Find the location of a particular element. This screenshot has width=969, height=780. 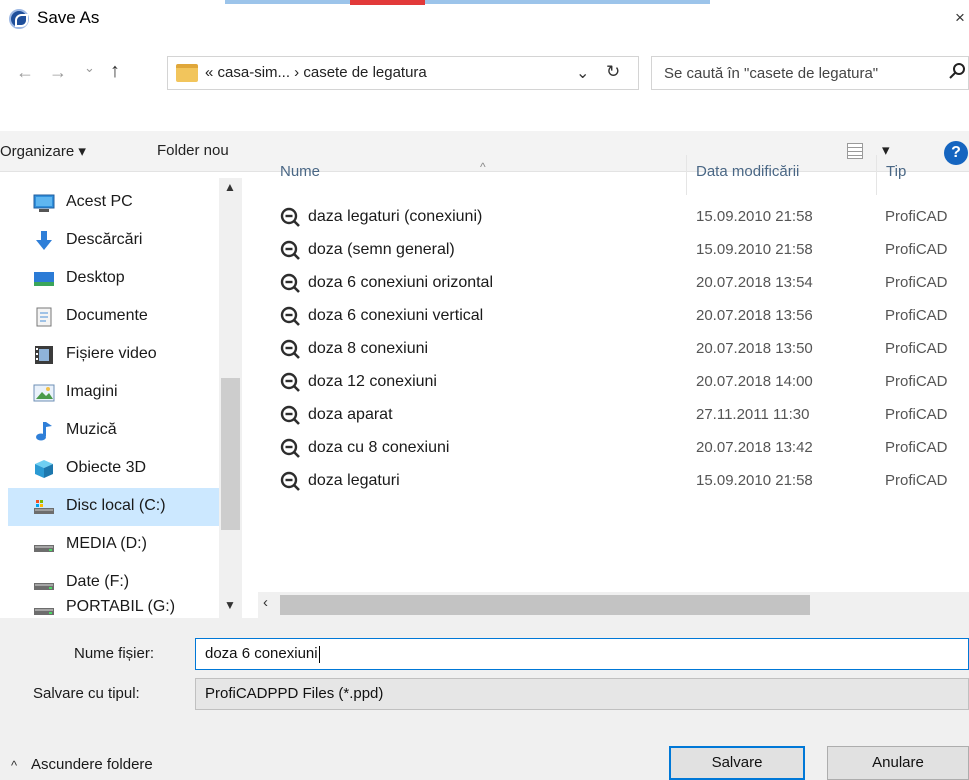

documents-icon is located at coordinates (44, 317).